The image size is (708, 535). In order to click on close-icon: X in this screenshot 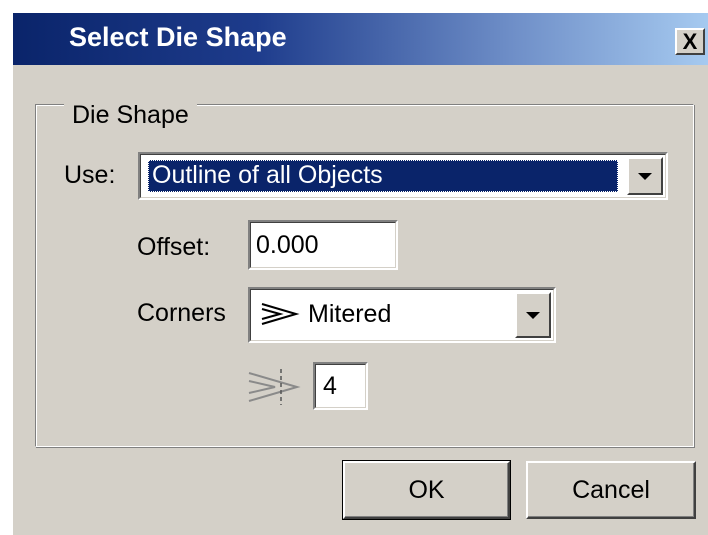, I will do `click(690, 41)`.